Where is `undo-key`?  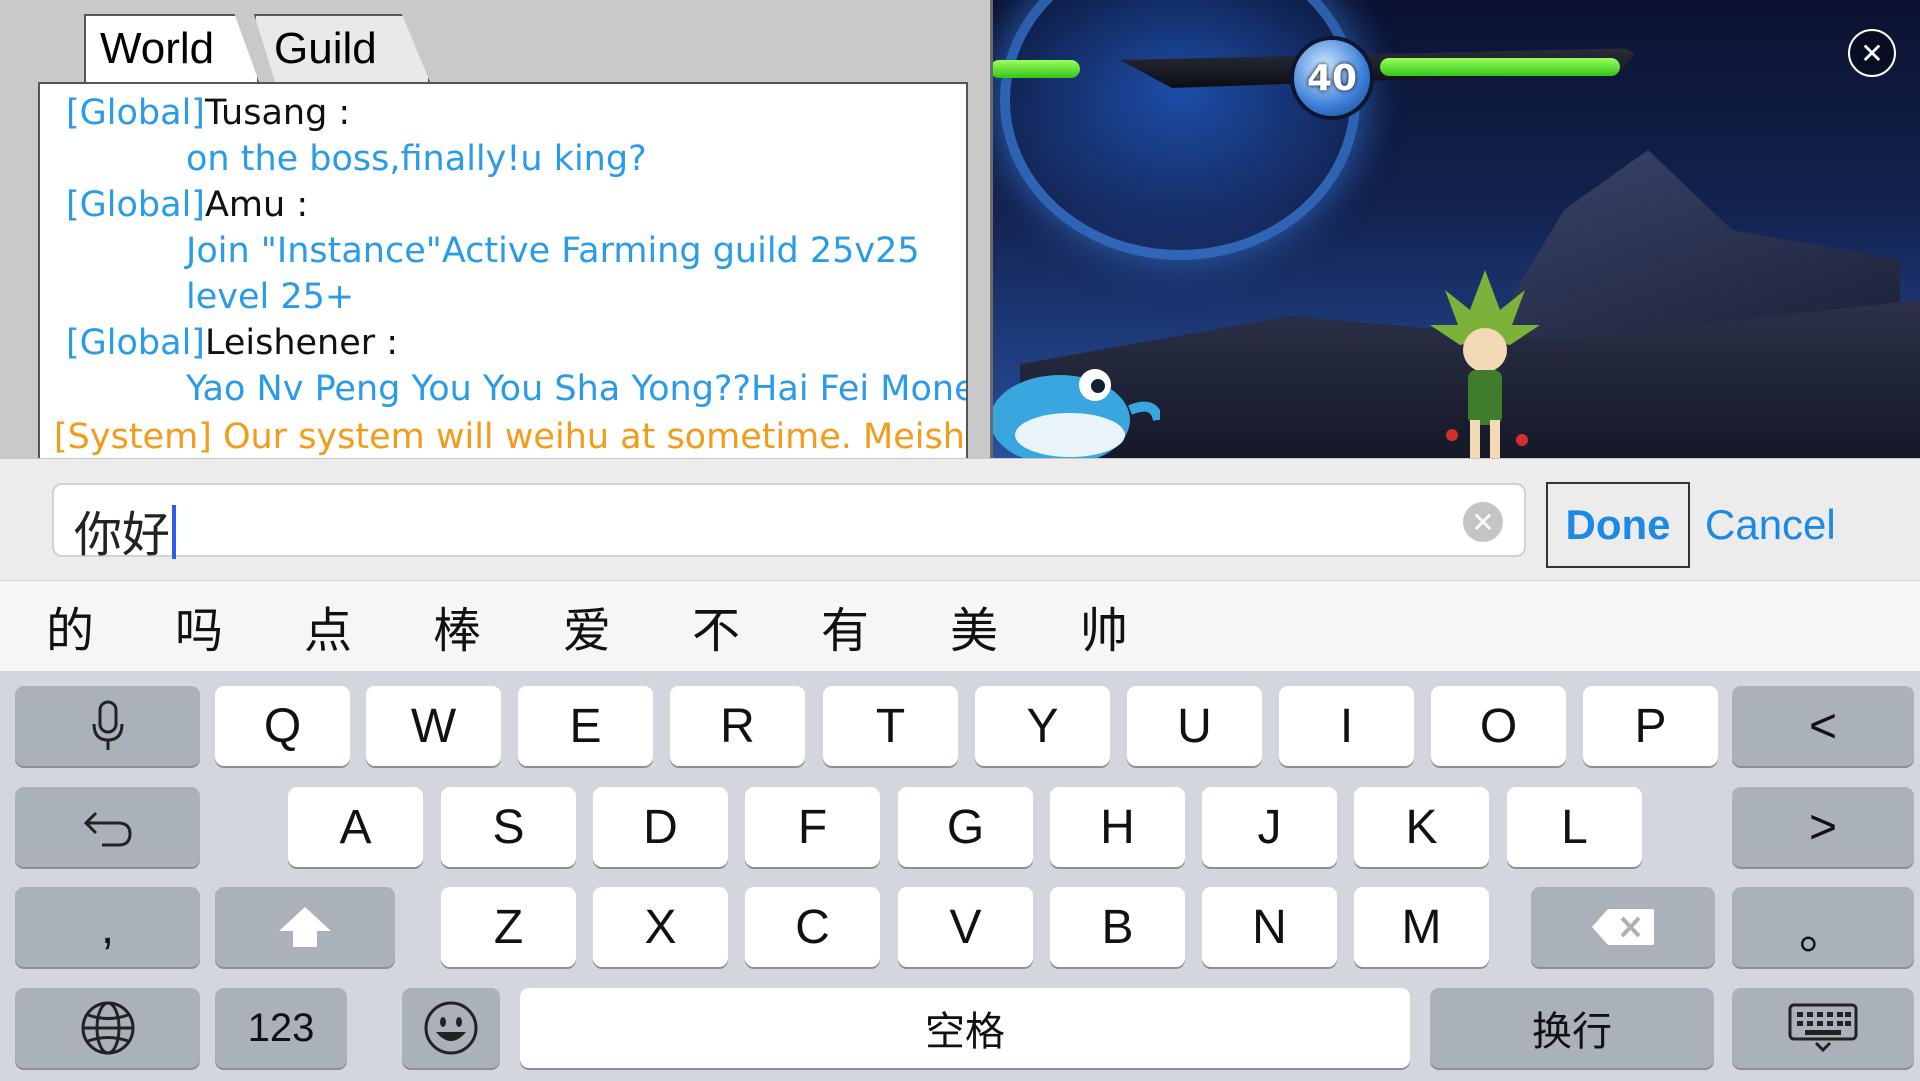 undo-key is located at coordinates (107, 827).